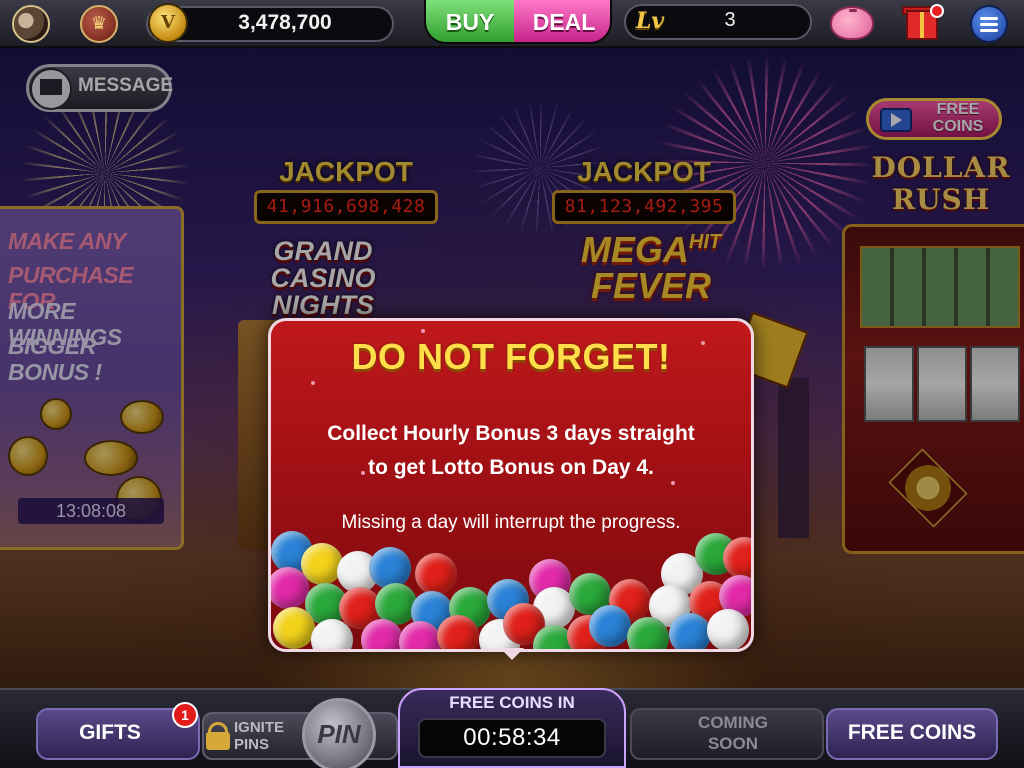 This screenshot has width=1024, height=768. I want to click on coin-balance-value: 3,478,700, so click(285, 22).